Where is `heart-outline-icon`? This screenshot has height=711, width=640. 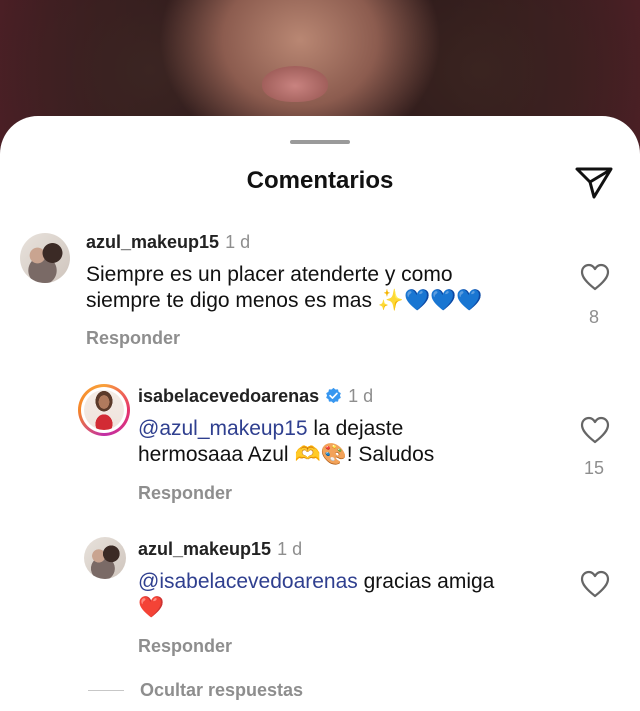
heart-outline-icon is located at coordinates (595, 584).